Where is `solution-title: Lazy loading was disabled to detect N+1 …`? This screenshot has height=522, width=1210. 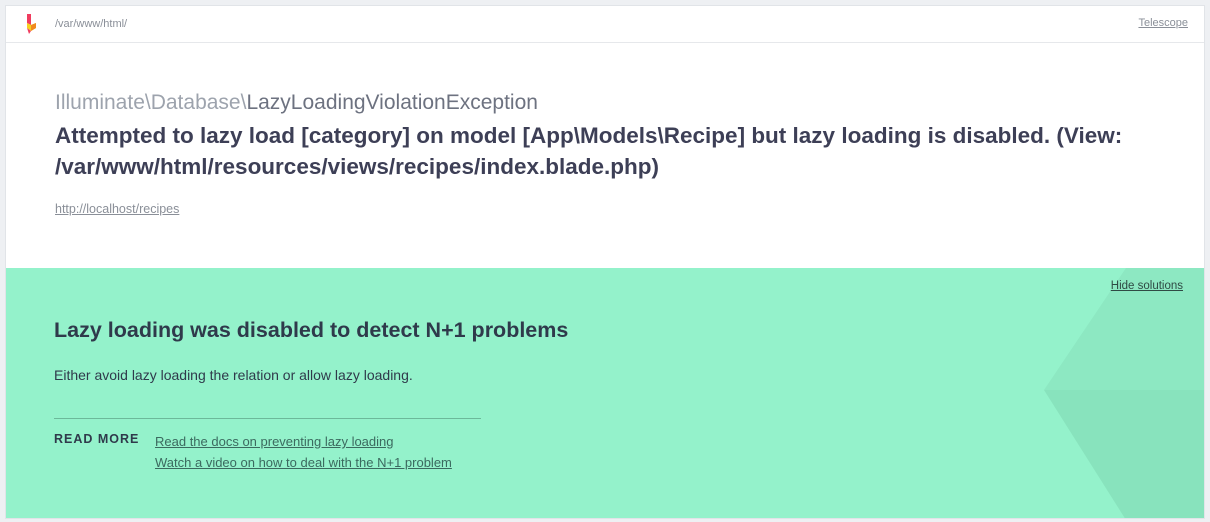 solution-title: Lazy loading was disabled to detect N+1 … is located at coordinates (311, 330).